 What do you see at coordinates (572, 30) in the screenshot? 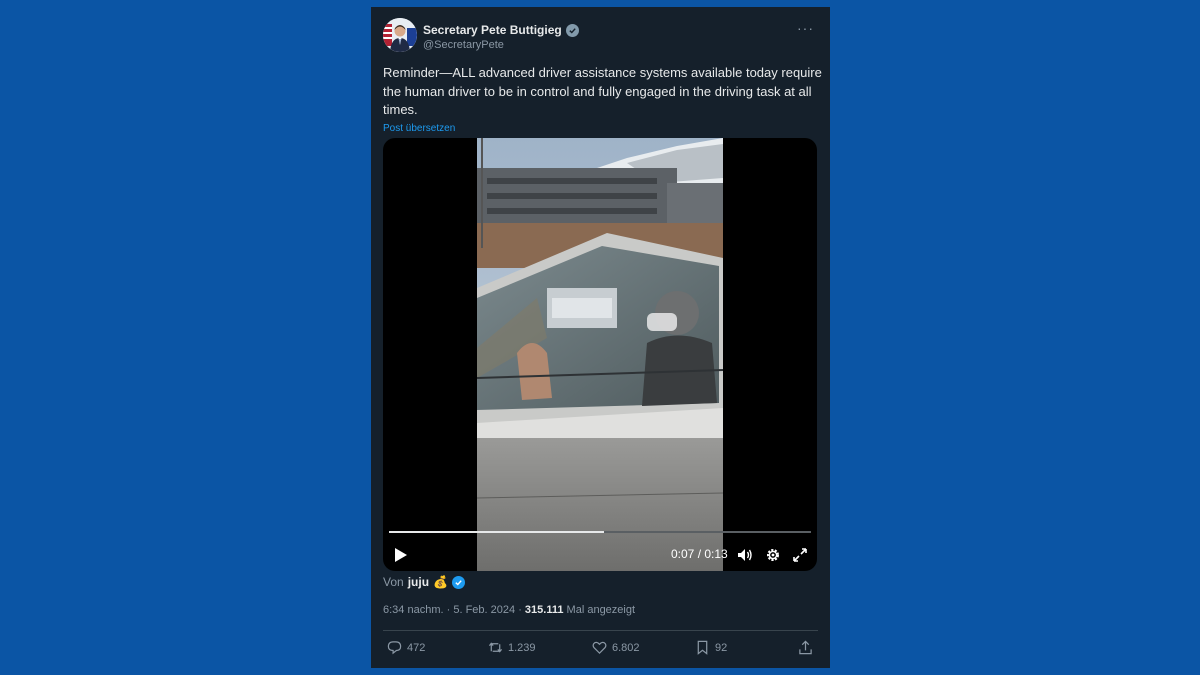
I see `gray-verified-badge-icon` at bounding box center [572, 30].